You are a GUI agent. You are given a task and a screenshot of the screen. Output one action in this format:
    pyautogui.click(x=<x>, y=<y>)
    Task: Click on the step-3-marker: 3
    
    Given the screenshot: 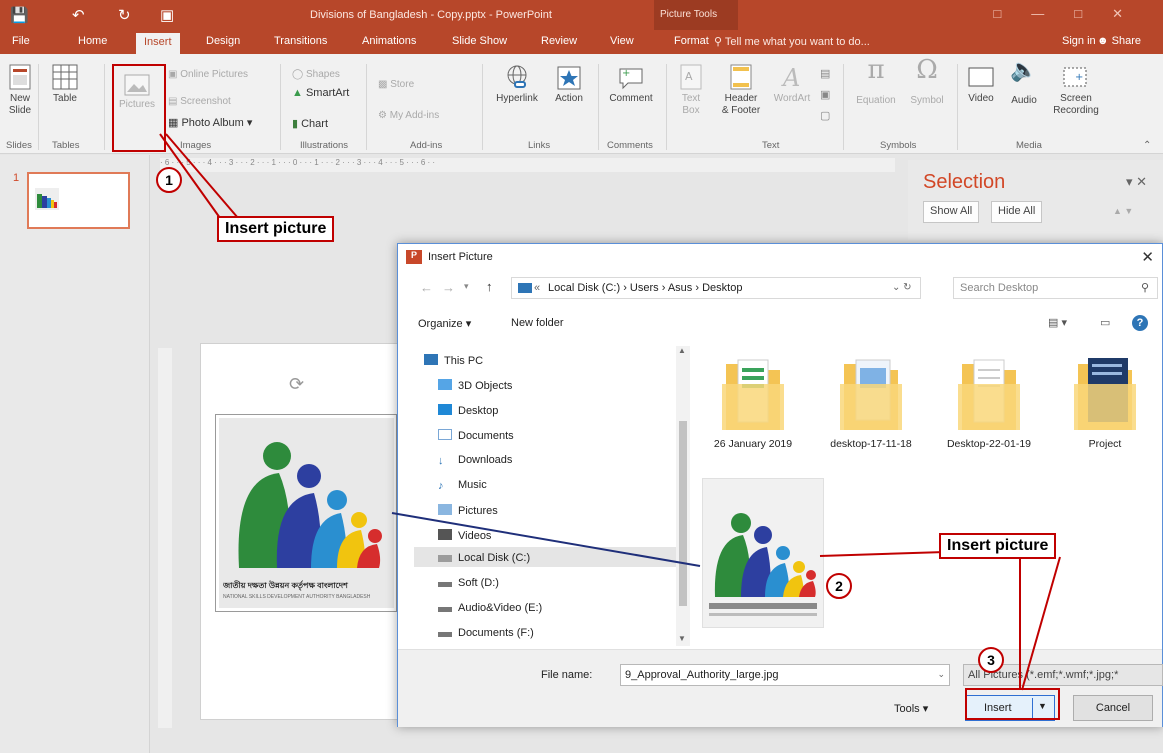 What is the action you would take?
    pyautogui.click(x=991, y=660)
    